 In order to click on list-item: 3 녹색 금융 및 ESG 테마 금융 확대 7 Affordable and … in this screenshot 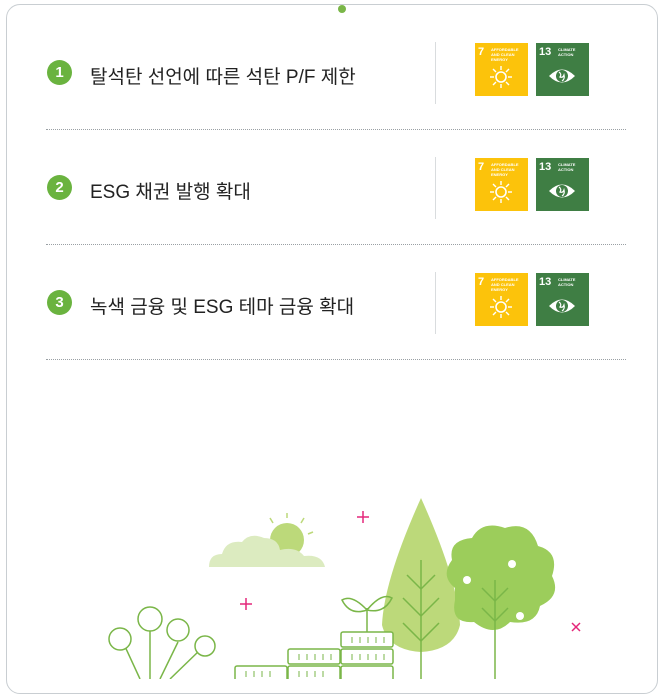, I will do `click(336, 304)`.